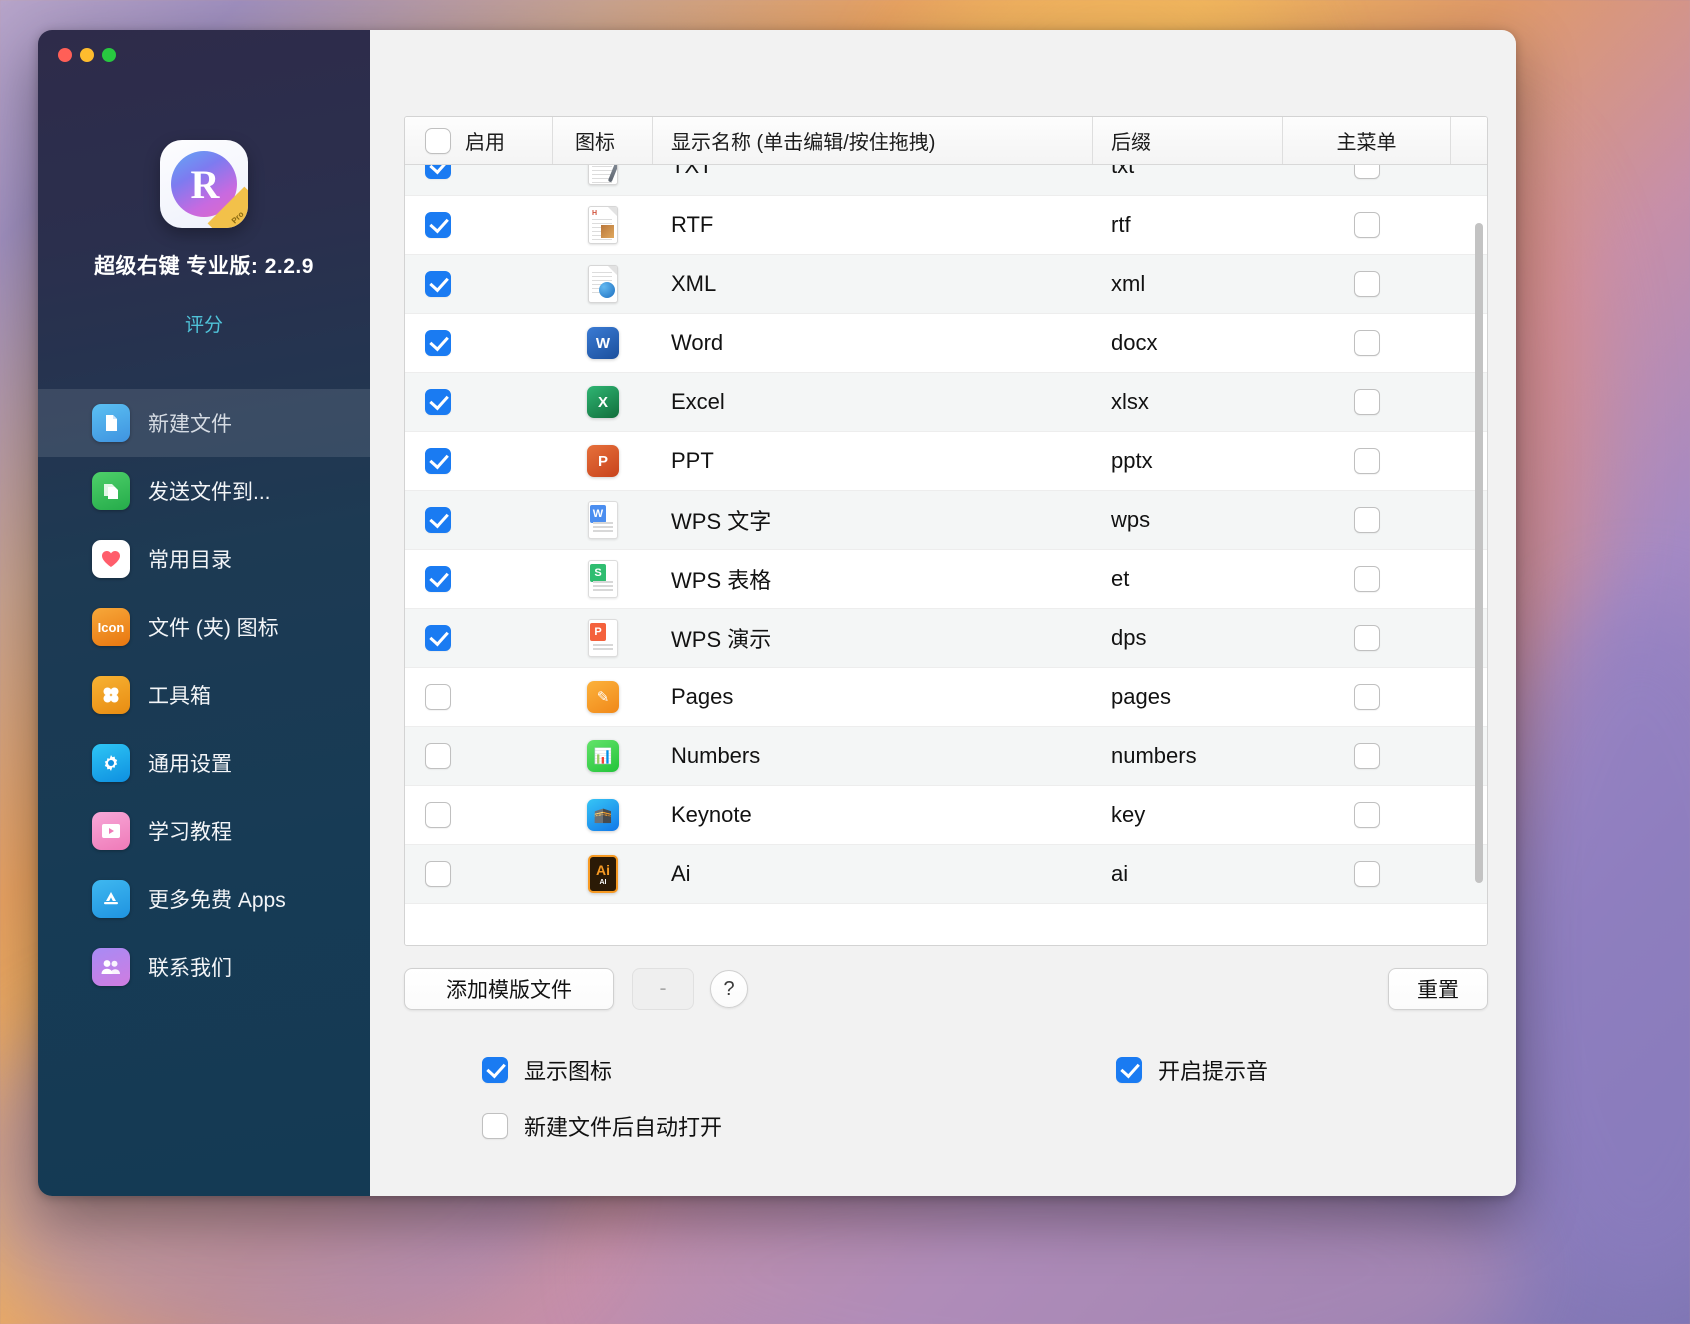 The width and height of the screenshot is (1690, 1324). I want to click on row-display-name: Word, so click(873, 343).